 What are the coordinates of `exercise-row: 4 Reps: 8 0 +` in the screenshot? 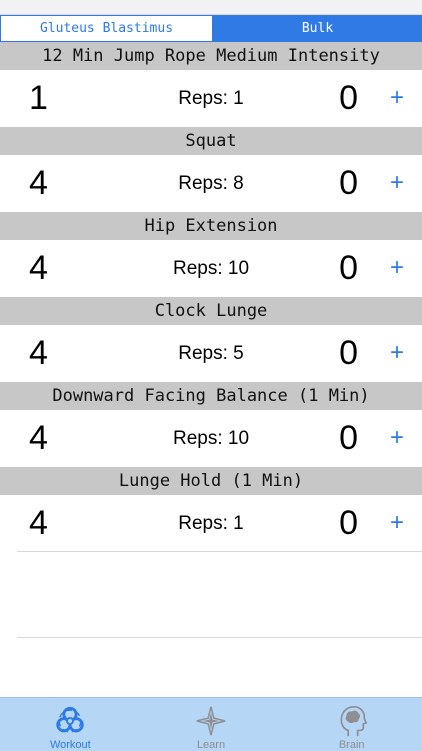 It's located at (211, 183).